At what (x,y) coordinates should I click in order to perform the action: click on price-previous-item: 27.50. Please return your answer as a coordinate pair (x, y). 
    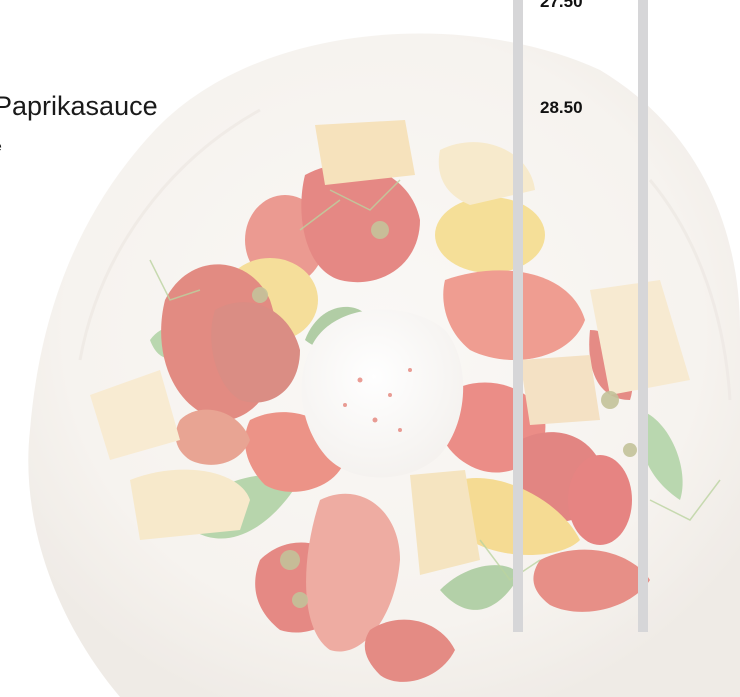
    Looking at the image, I should click on (561, 5).